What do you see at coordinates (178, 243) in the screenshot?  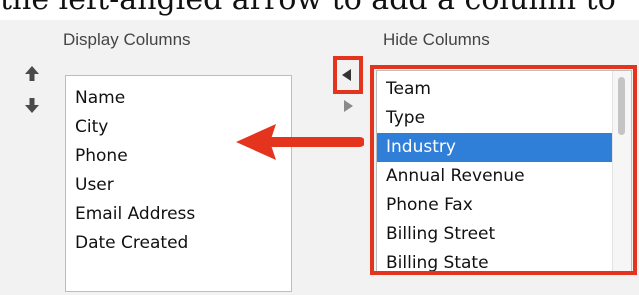 I see `list-item: Date Created` at bounding box center [178, 243].